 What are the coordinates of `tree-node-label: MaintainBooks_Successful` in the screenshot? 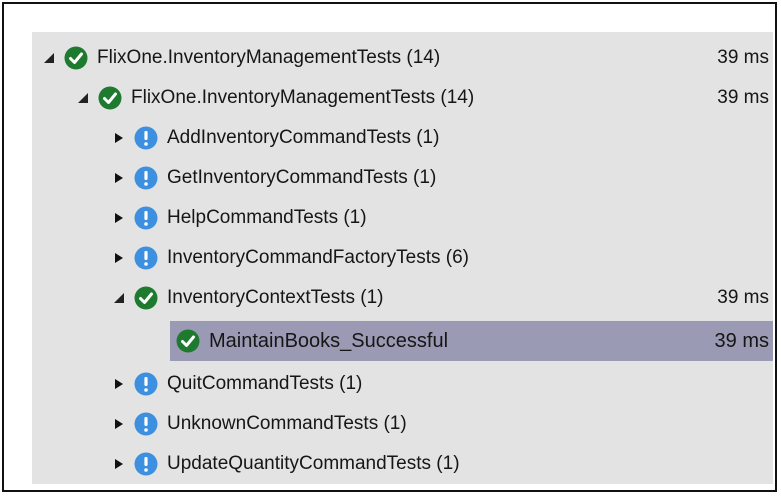 It's located at (329, 340).